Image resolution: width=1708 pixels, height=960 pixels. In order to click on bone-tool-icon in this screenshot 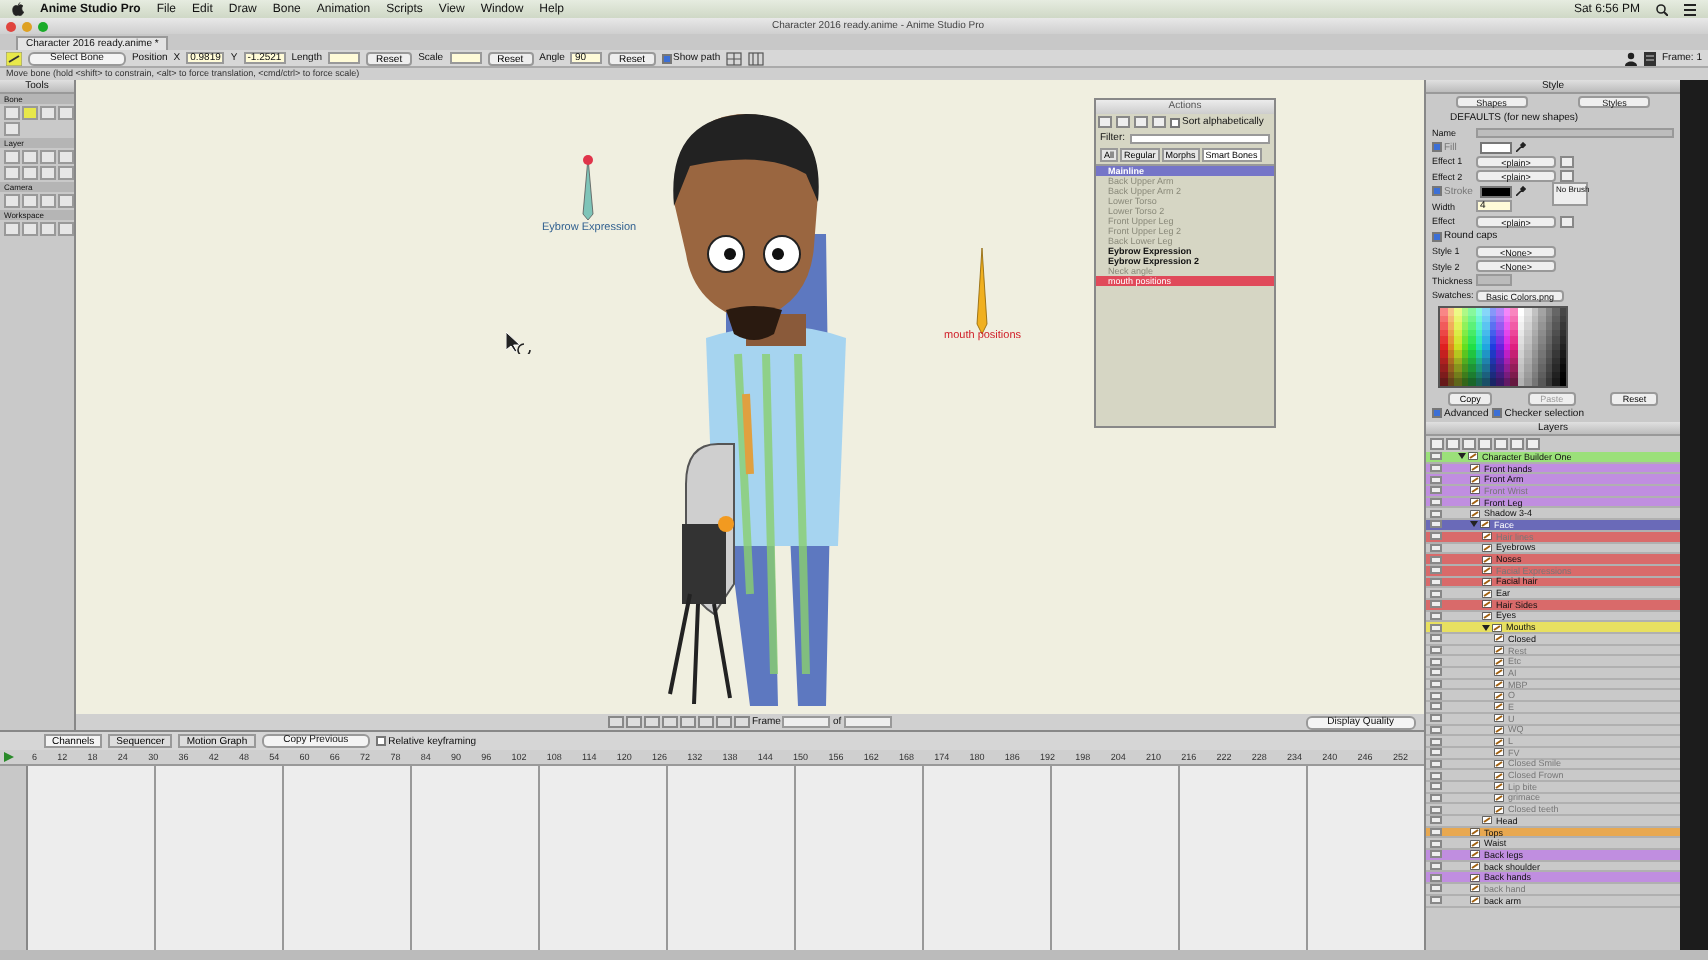, I will do `click(14, 58)`.